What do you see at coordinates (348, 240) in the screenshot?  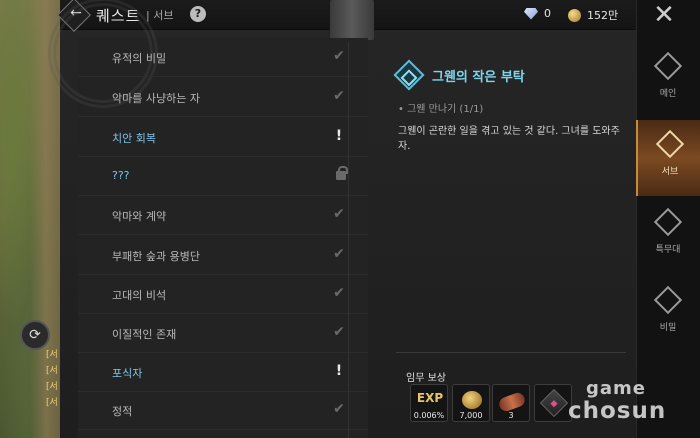 I see `list-divider` at bounding box center [348, 240].